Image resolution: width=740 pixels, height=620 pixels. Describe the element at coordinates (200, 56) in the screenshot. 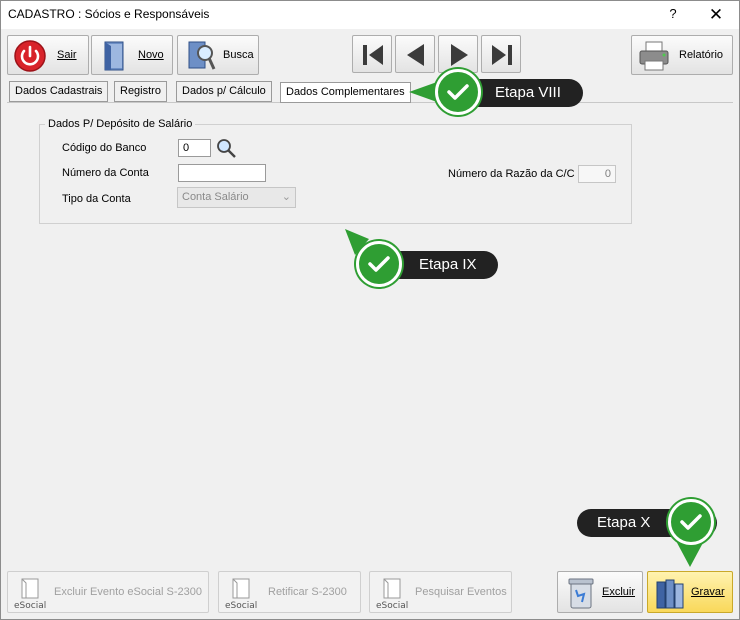

I see `search-document-icon` at that location.